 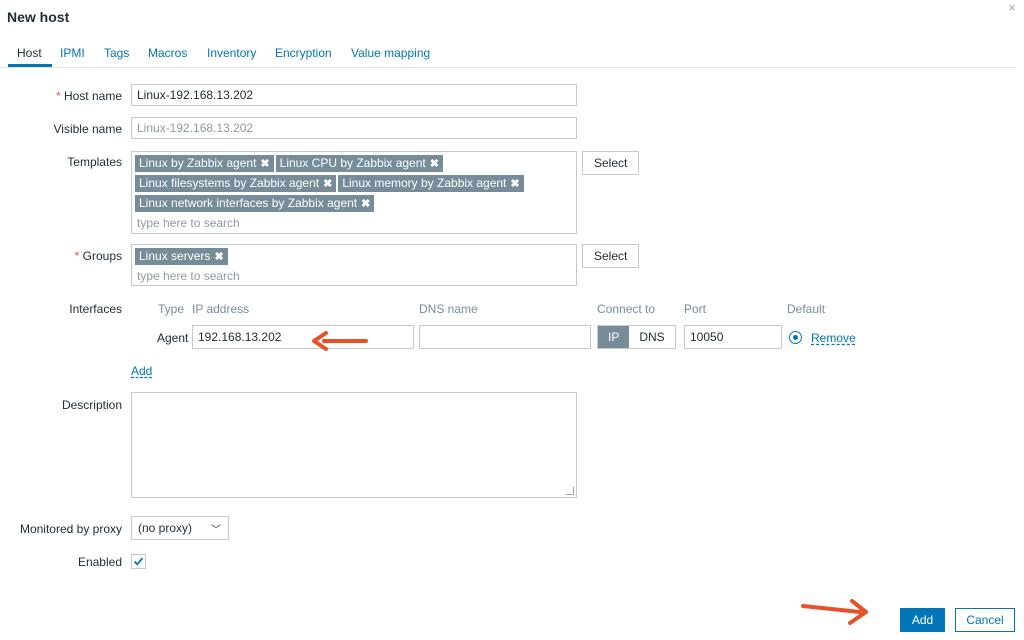 I want to click on connect-dns-button: DNS, so click(x=651, y=337).